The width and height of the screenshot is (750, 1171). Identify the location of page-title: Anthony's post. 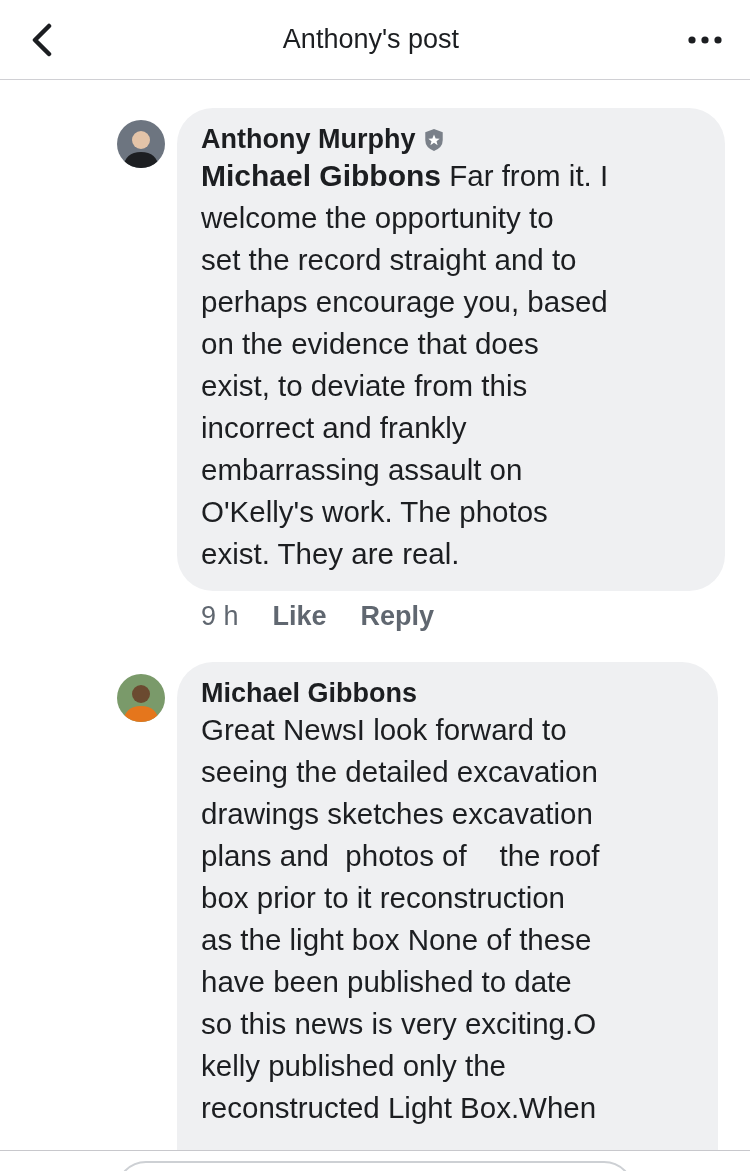
(371, 39).